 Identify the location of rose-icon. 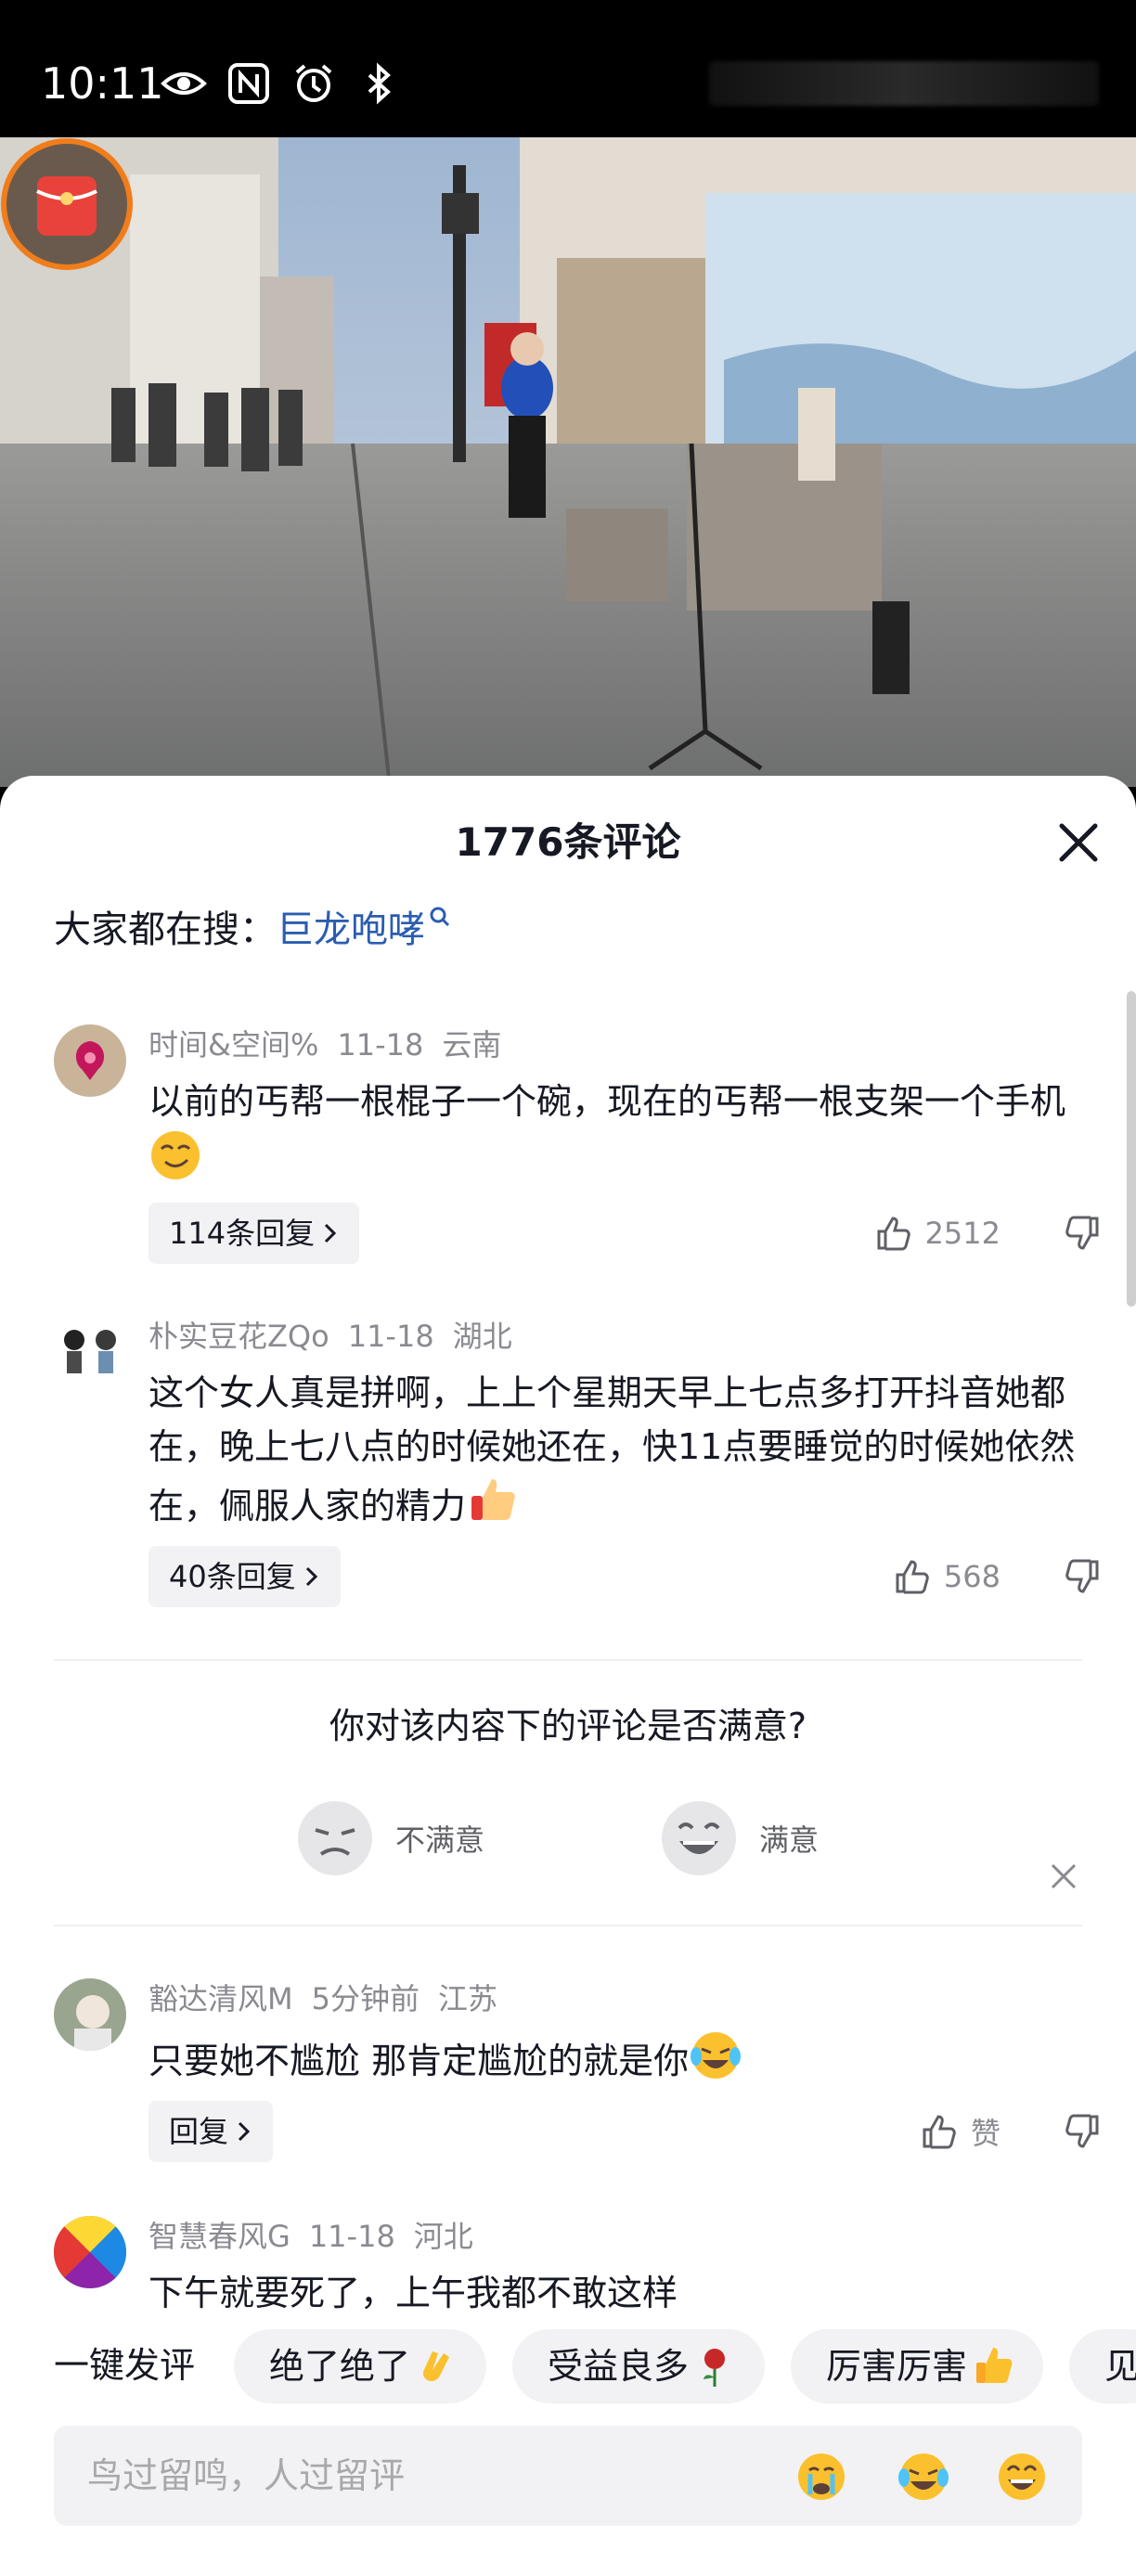
(715, 2368).